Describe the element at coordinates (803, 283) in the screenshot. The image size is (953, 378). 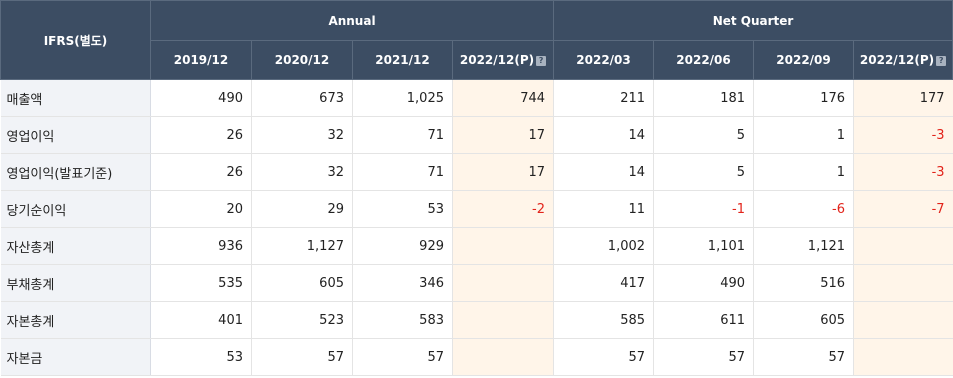
I see `table-cell: 516` at that location.